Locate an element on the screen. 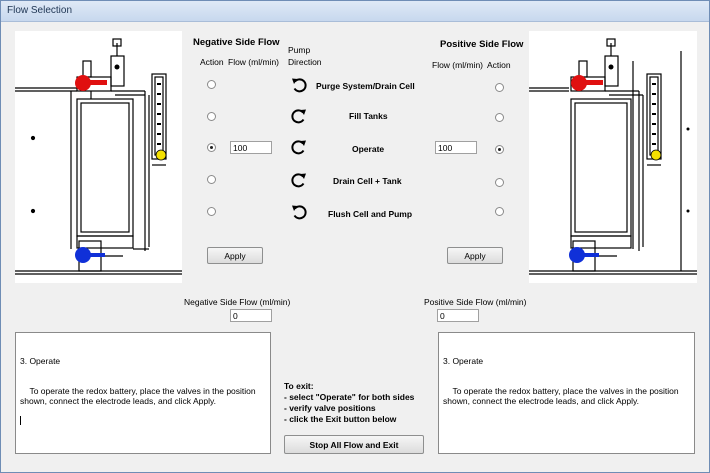 The width and height of the screenshot is (710, 473). positive-flow-label: Flow (ml/min) is located at coordinates (457, 65).